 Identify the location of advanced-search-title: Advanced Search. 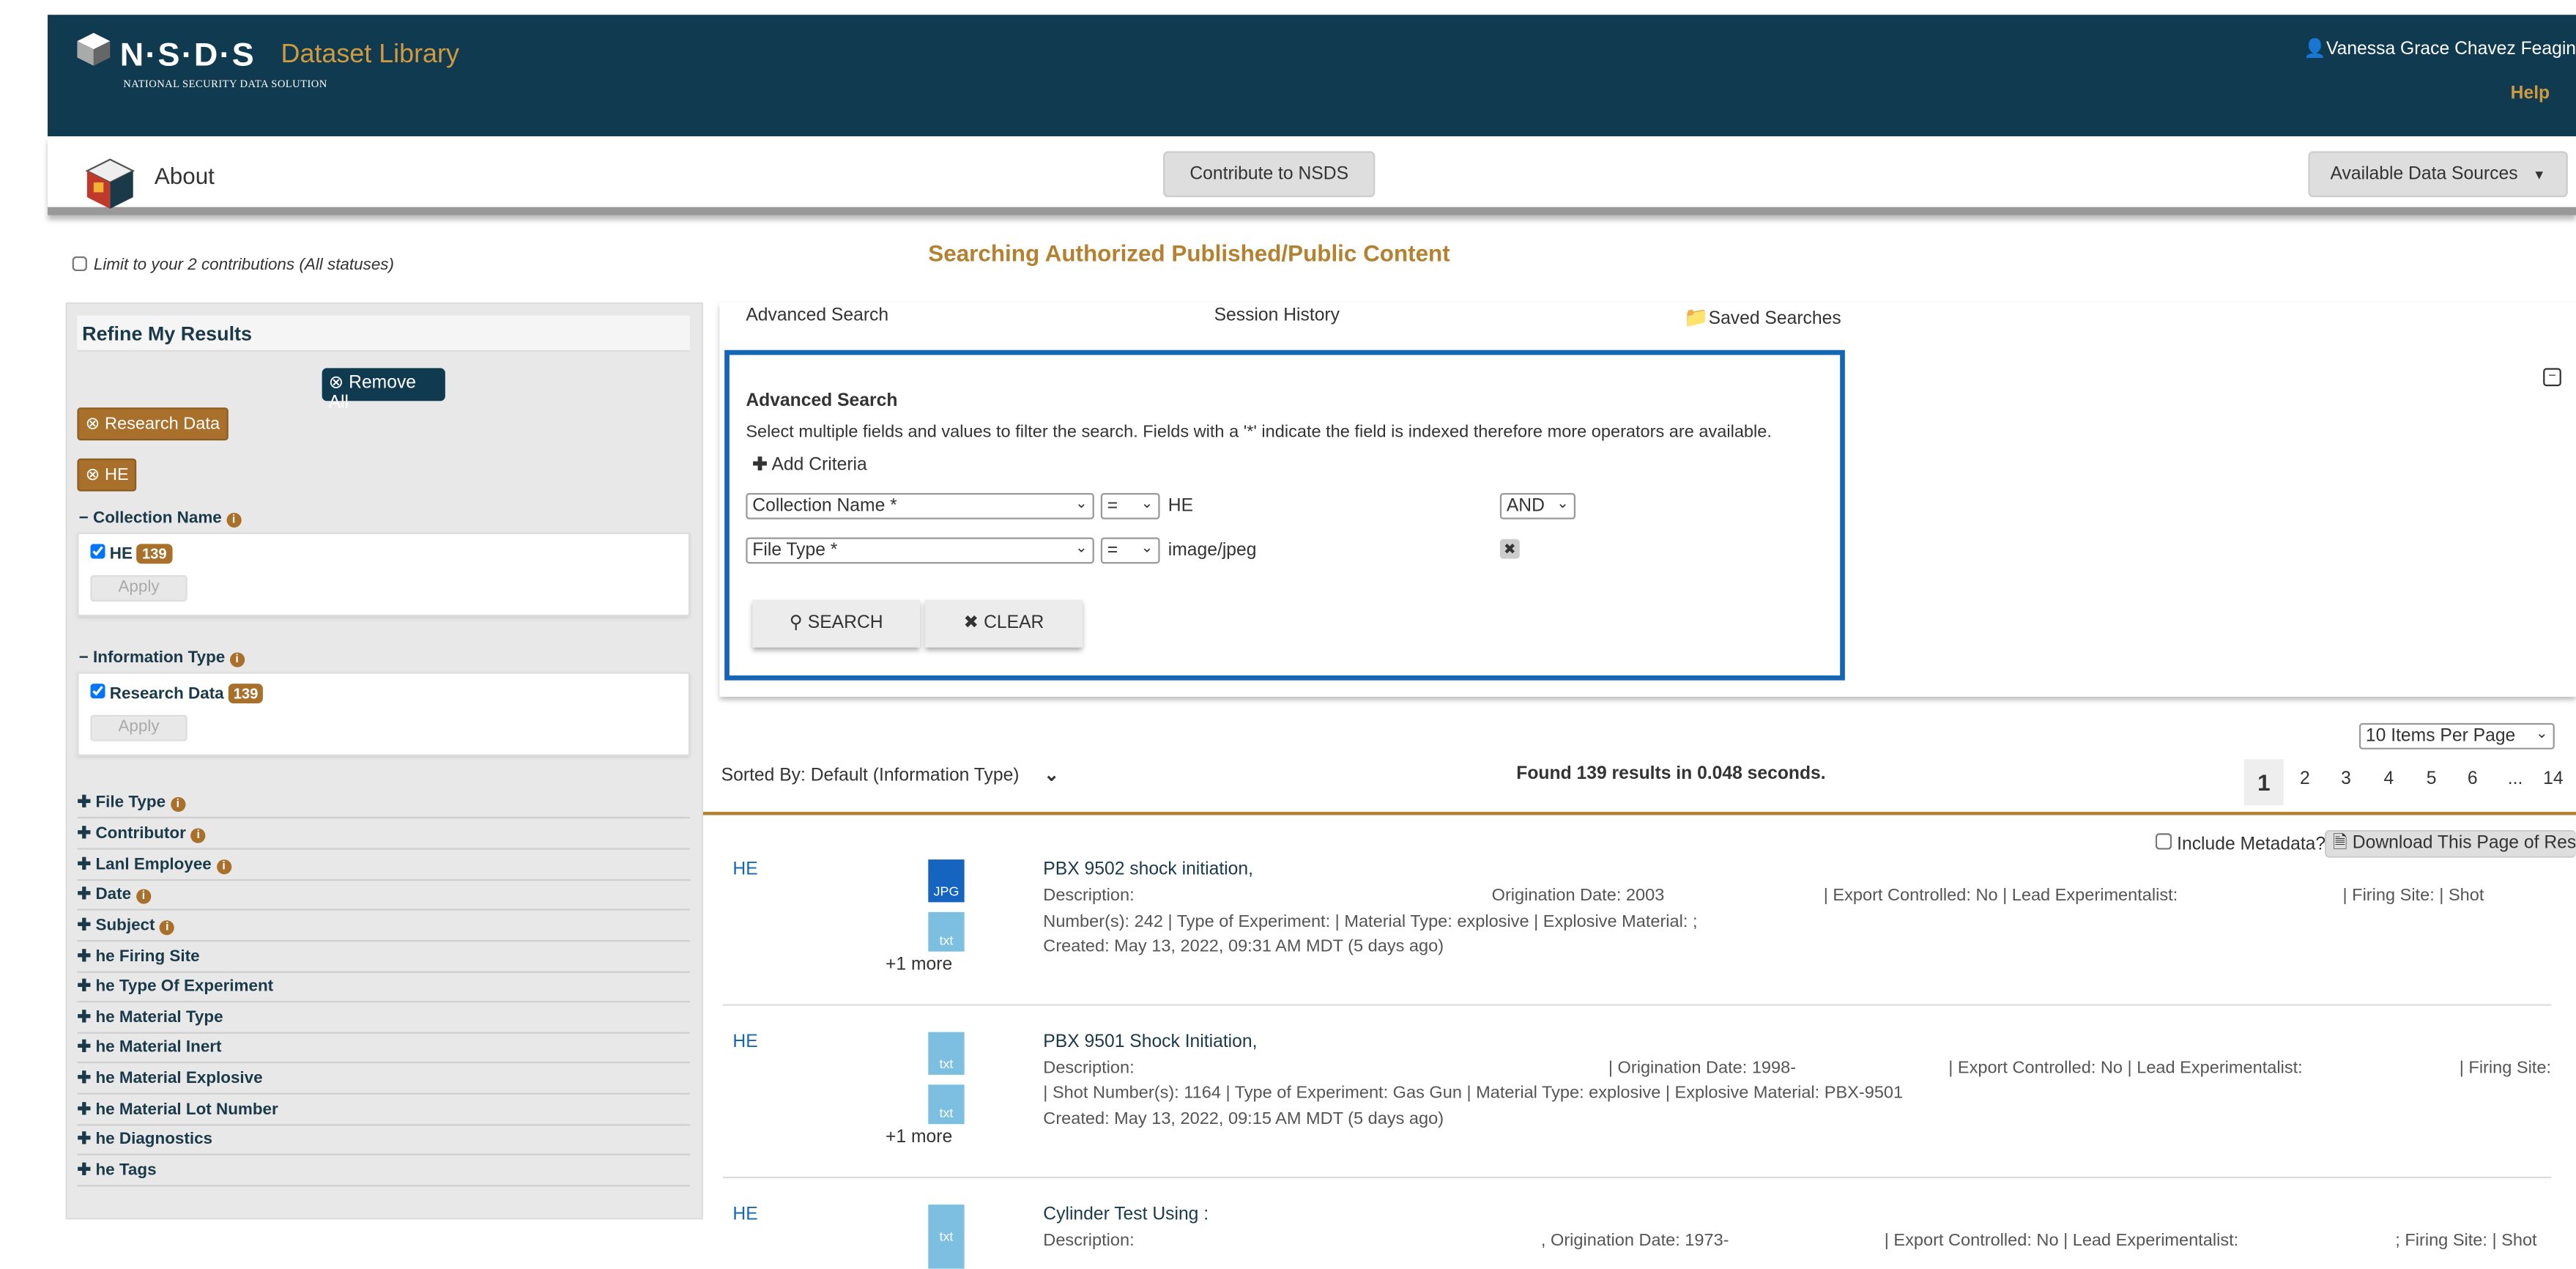
(822, 401).